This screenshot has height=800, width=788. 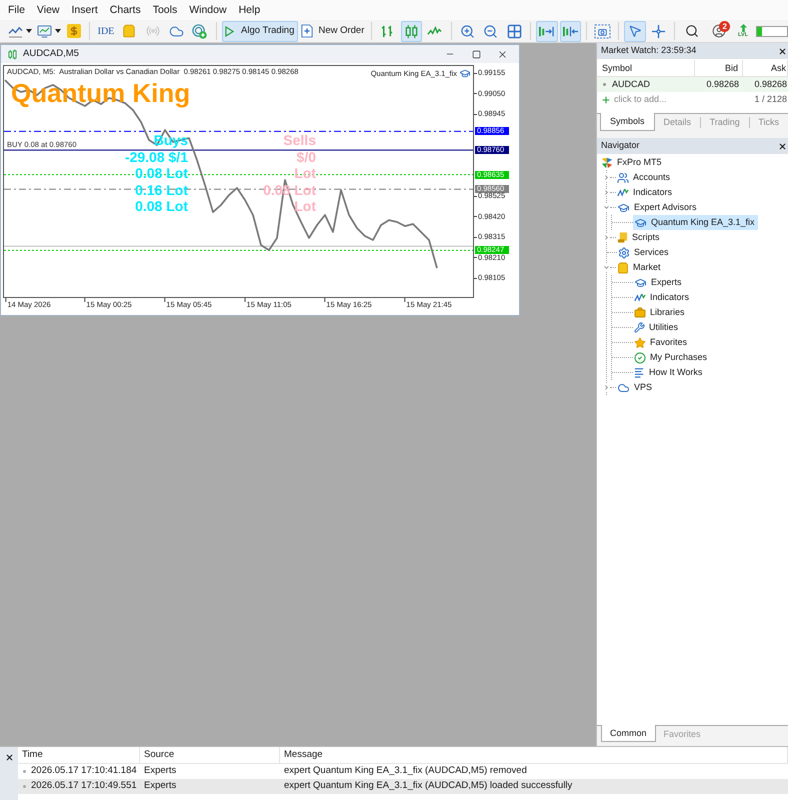 I want to click on window-title: AUDCAD,M5, so click(x=51, y=53).